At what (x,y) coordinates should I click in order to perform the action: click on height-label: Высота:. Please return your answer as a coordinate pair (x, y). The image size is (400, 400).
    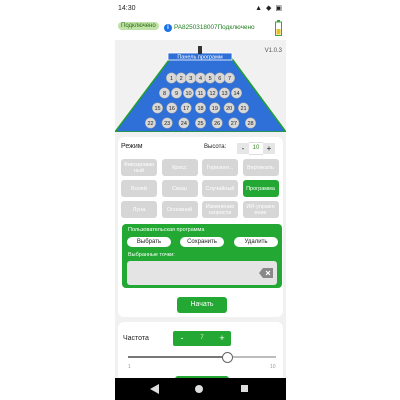
    Looking at the image, I should click on (215, 147).